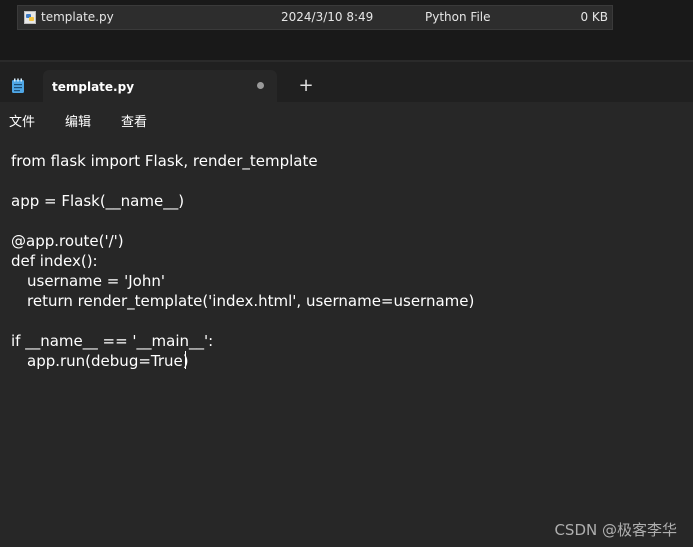 This screenshot has height=547, width=693. What do you see at coordinates (594, 17) in the screenshot?
I see `file-size: 0 KB` at bounding box center [594, 17].